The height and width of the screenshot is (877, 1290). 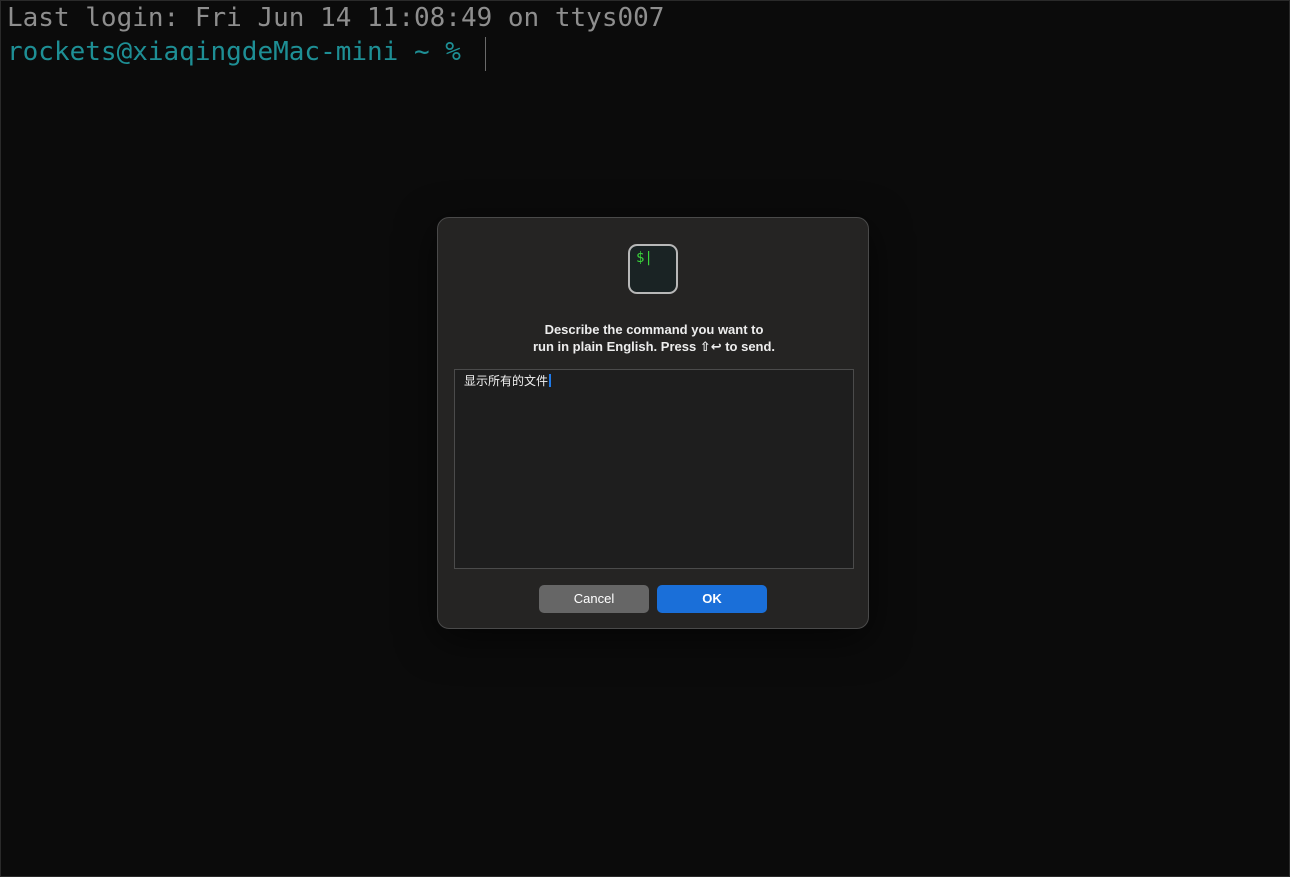 What do you see at coordinates (654, 346) in the screenshot?
I see `dialog-message-line2: run in plain English. Press ⇧↩ to send.` at bounding box center [654, 346].